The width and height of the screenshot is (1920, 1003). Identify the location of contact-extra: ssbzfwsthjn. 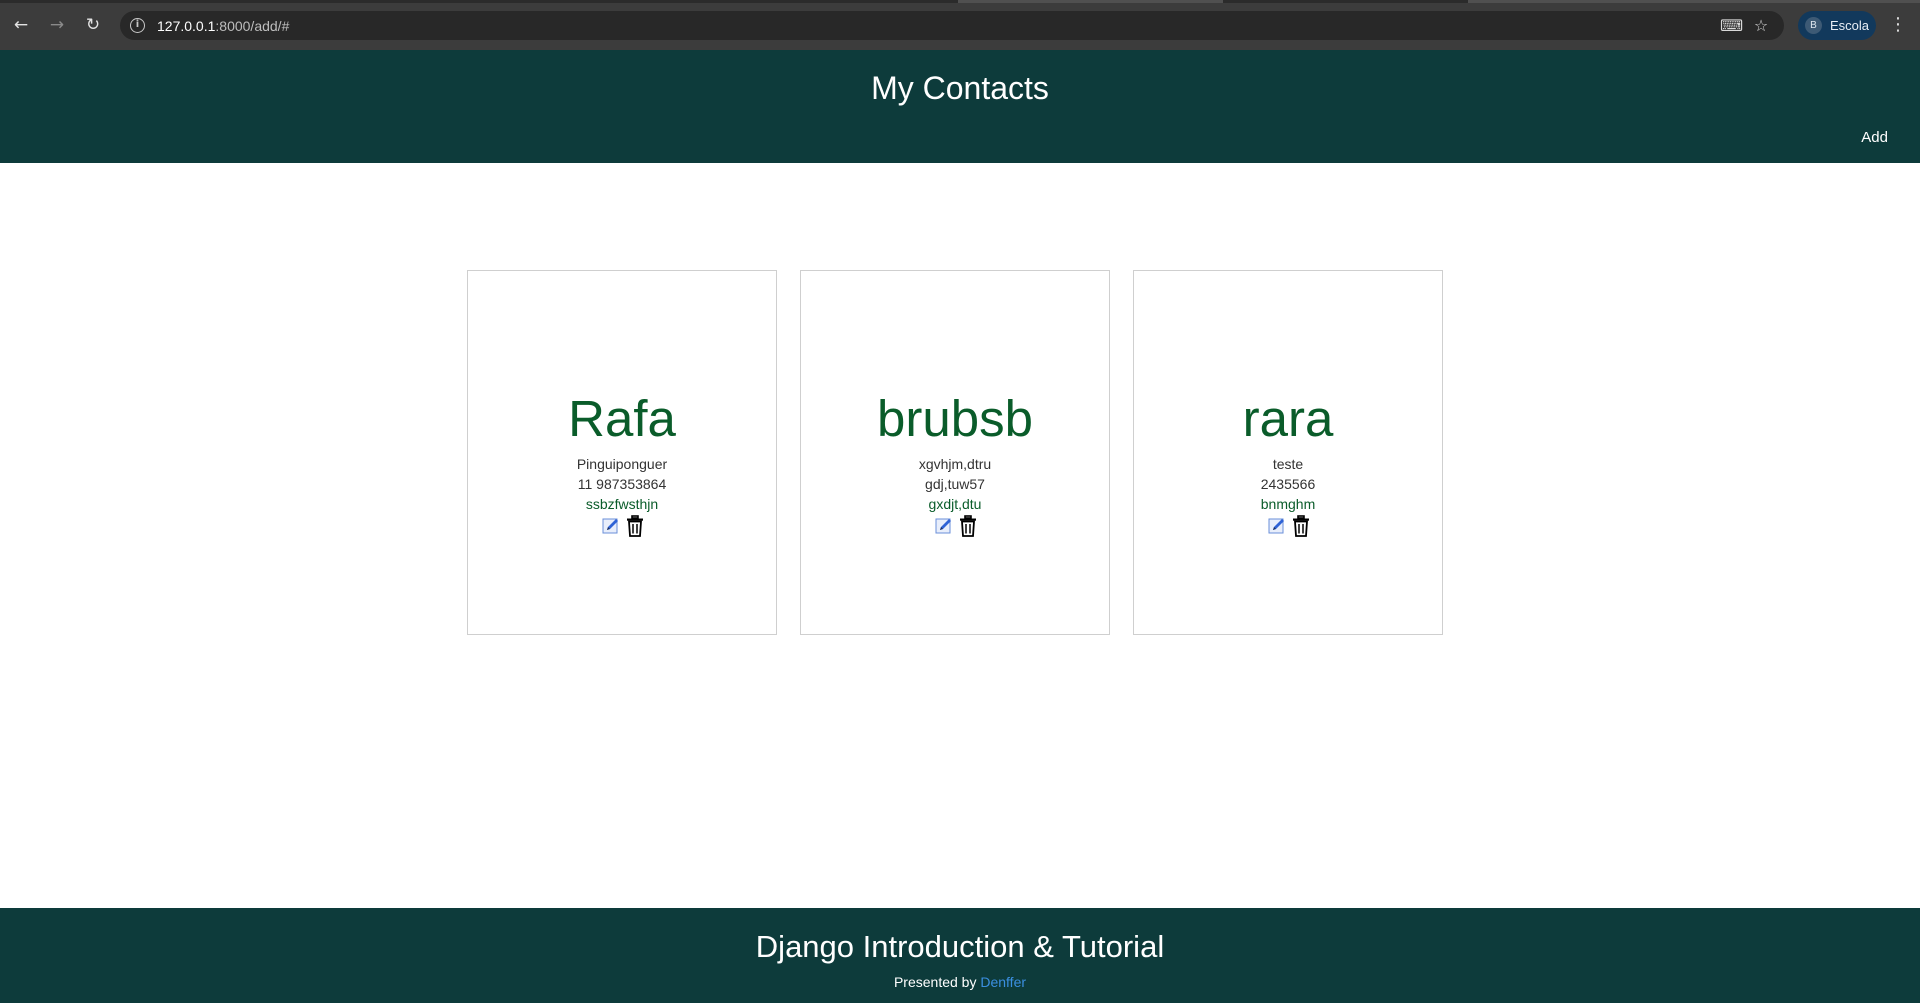
(622, 504).